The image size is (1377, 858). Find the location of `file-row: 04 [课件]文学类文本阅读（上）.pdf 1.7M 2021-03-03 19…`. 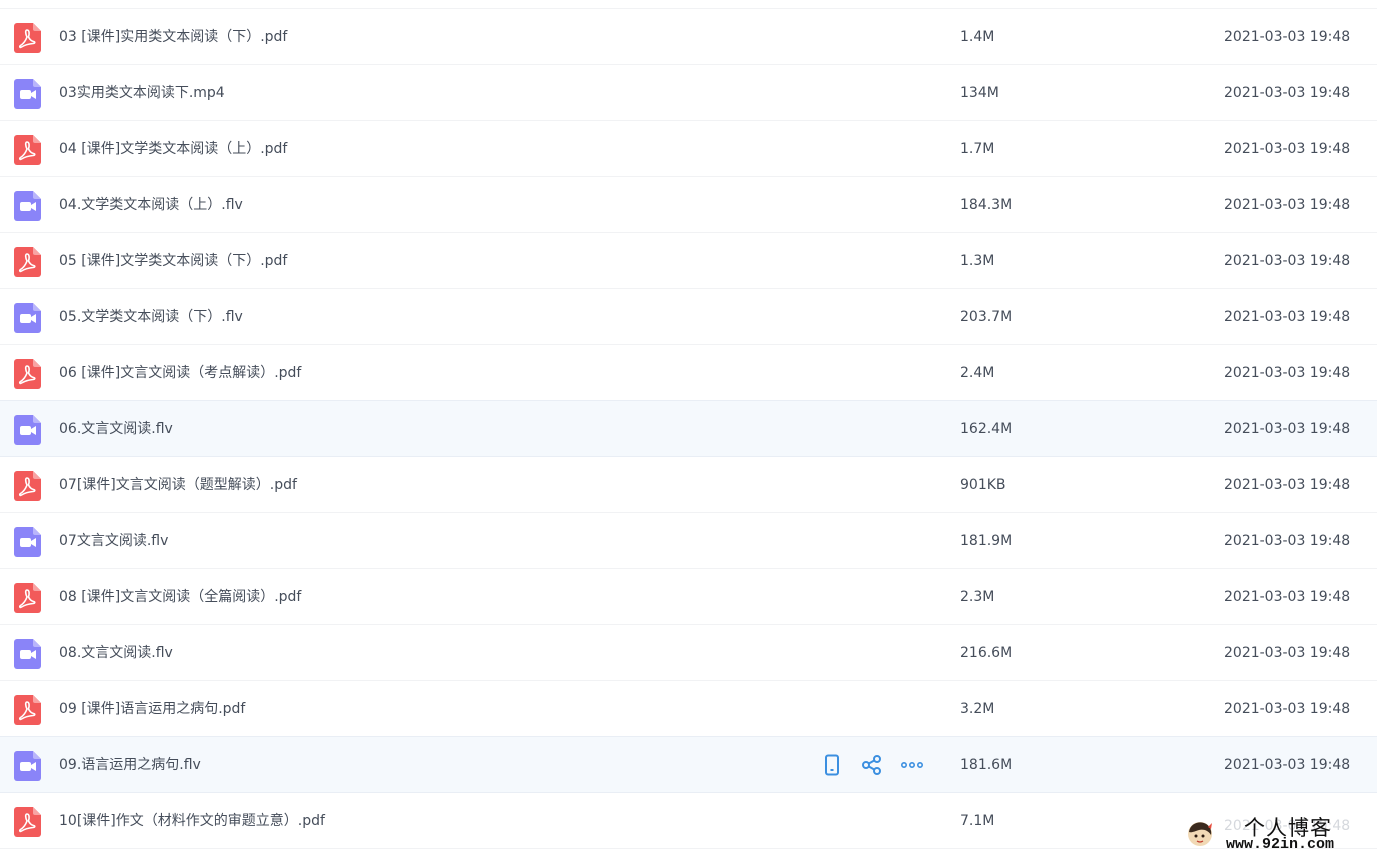

file-row: 04 [课件]文学类文本阅读（上）.pdf 1.7M 2021-03-03 19… is located at coordinates (688, 149).